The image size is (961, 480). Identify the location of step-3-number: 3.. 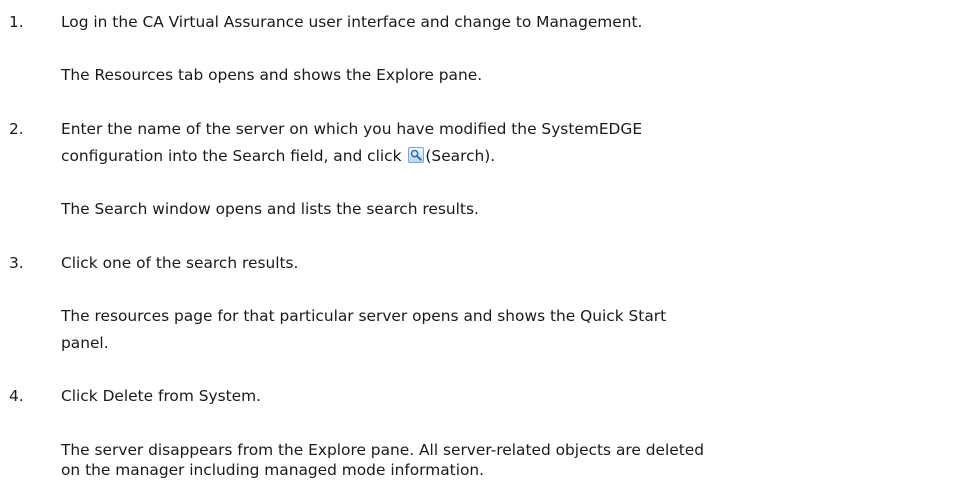
(16, 263).